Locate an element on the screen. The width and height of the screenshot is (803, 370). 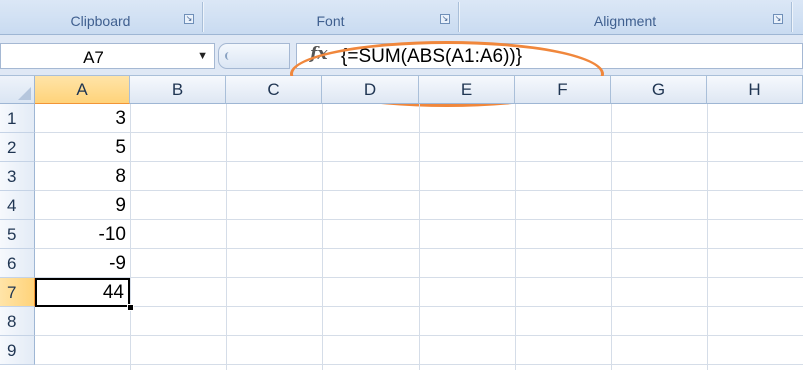
ribbon-group-label: Font is located at coordinates (330, 21).